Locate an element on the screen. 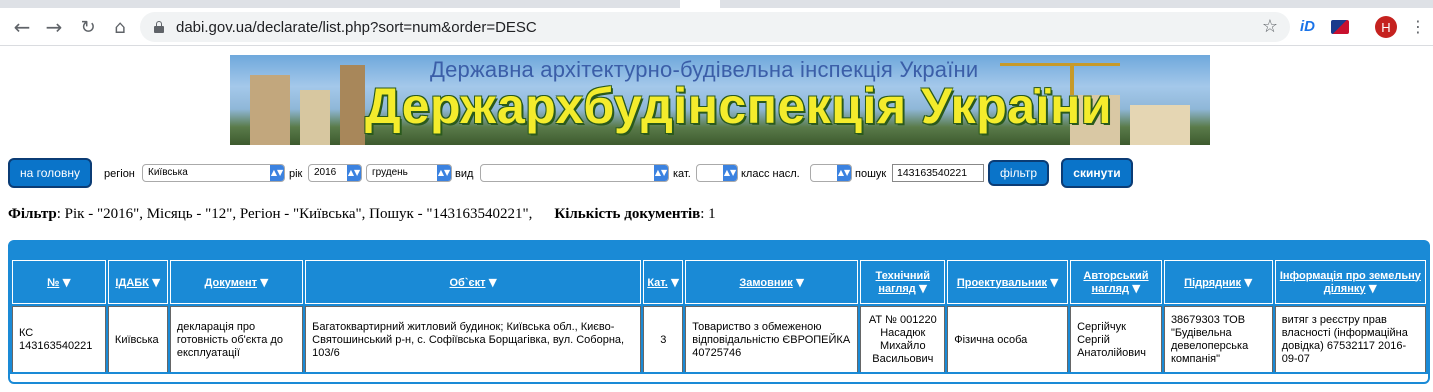  column-header-customer: Замовник ▼ is located at coordinates (772, 282).